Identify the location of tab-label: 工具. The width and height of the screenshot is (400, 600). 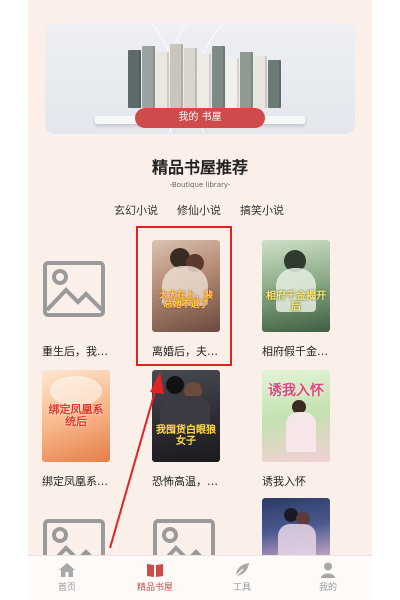
(241, 588).